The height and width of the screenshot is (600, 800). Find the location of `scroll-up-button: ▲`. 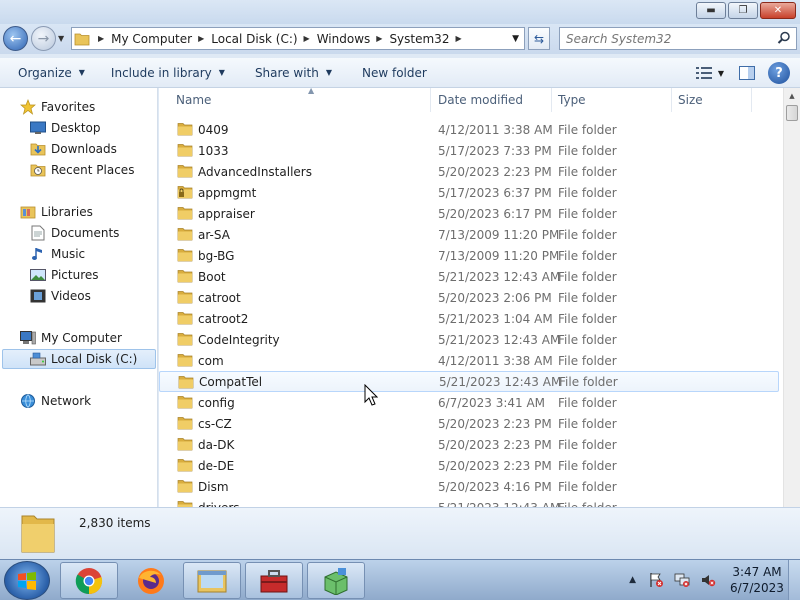

scroll-up-button: ▲ is located at coordinates (792, 96).